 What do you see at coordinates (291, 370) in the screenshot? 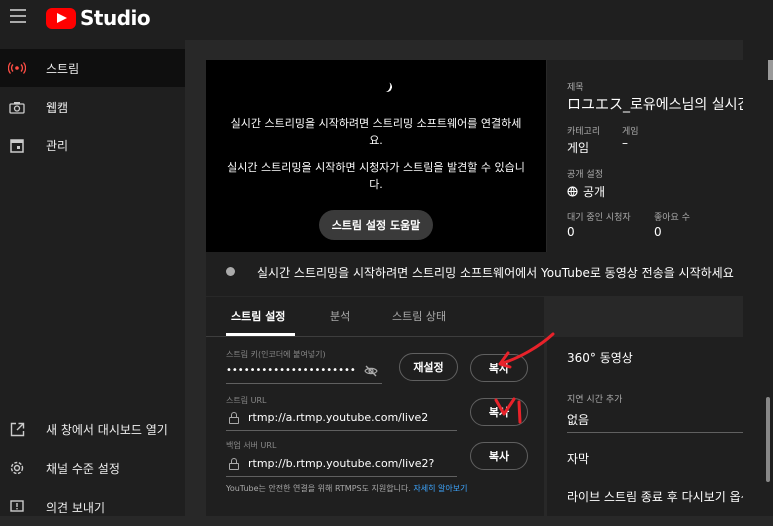
I see `stream-key-field: ••••••••••••••••••••••••` at bounding box center [291, 370].